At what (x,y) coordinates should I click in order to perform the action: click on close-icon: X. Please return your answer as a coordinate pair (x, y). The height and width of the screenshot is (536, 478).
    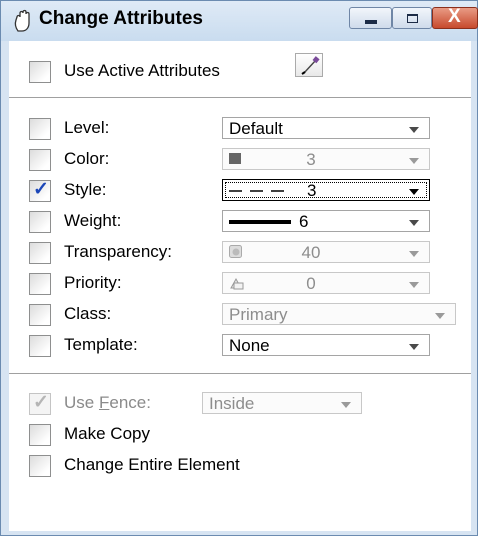
    Looking at the image, I should click on (454, 16).